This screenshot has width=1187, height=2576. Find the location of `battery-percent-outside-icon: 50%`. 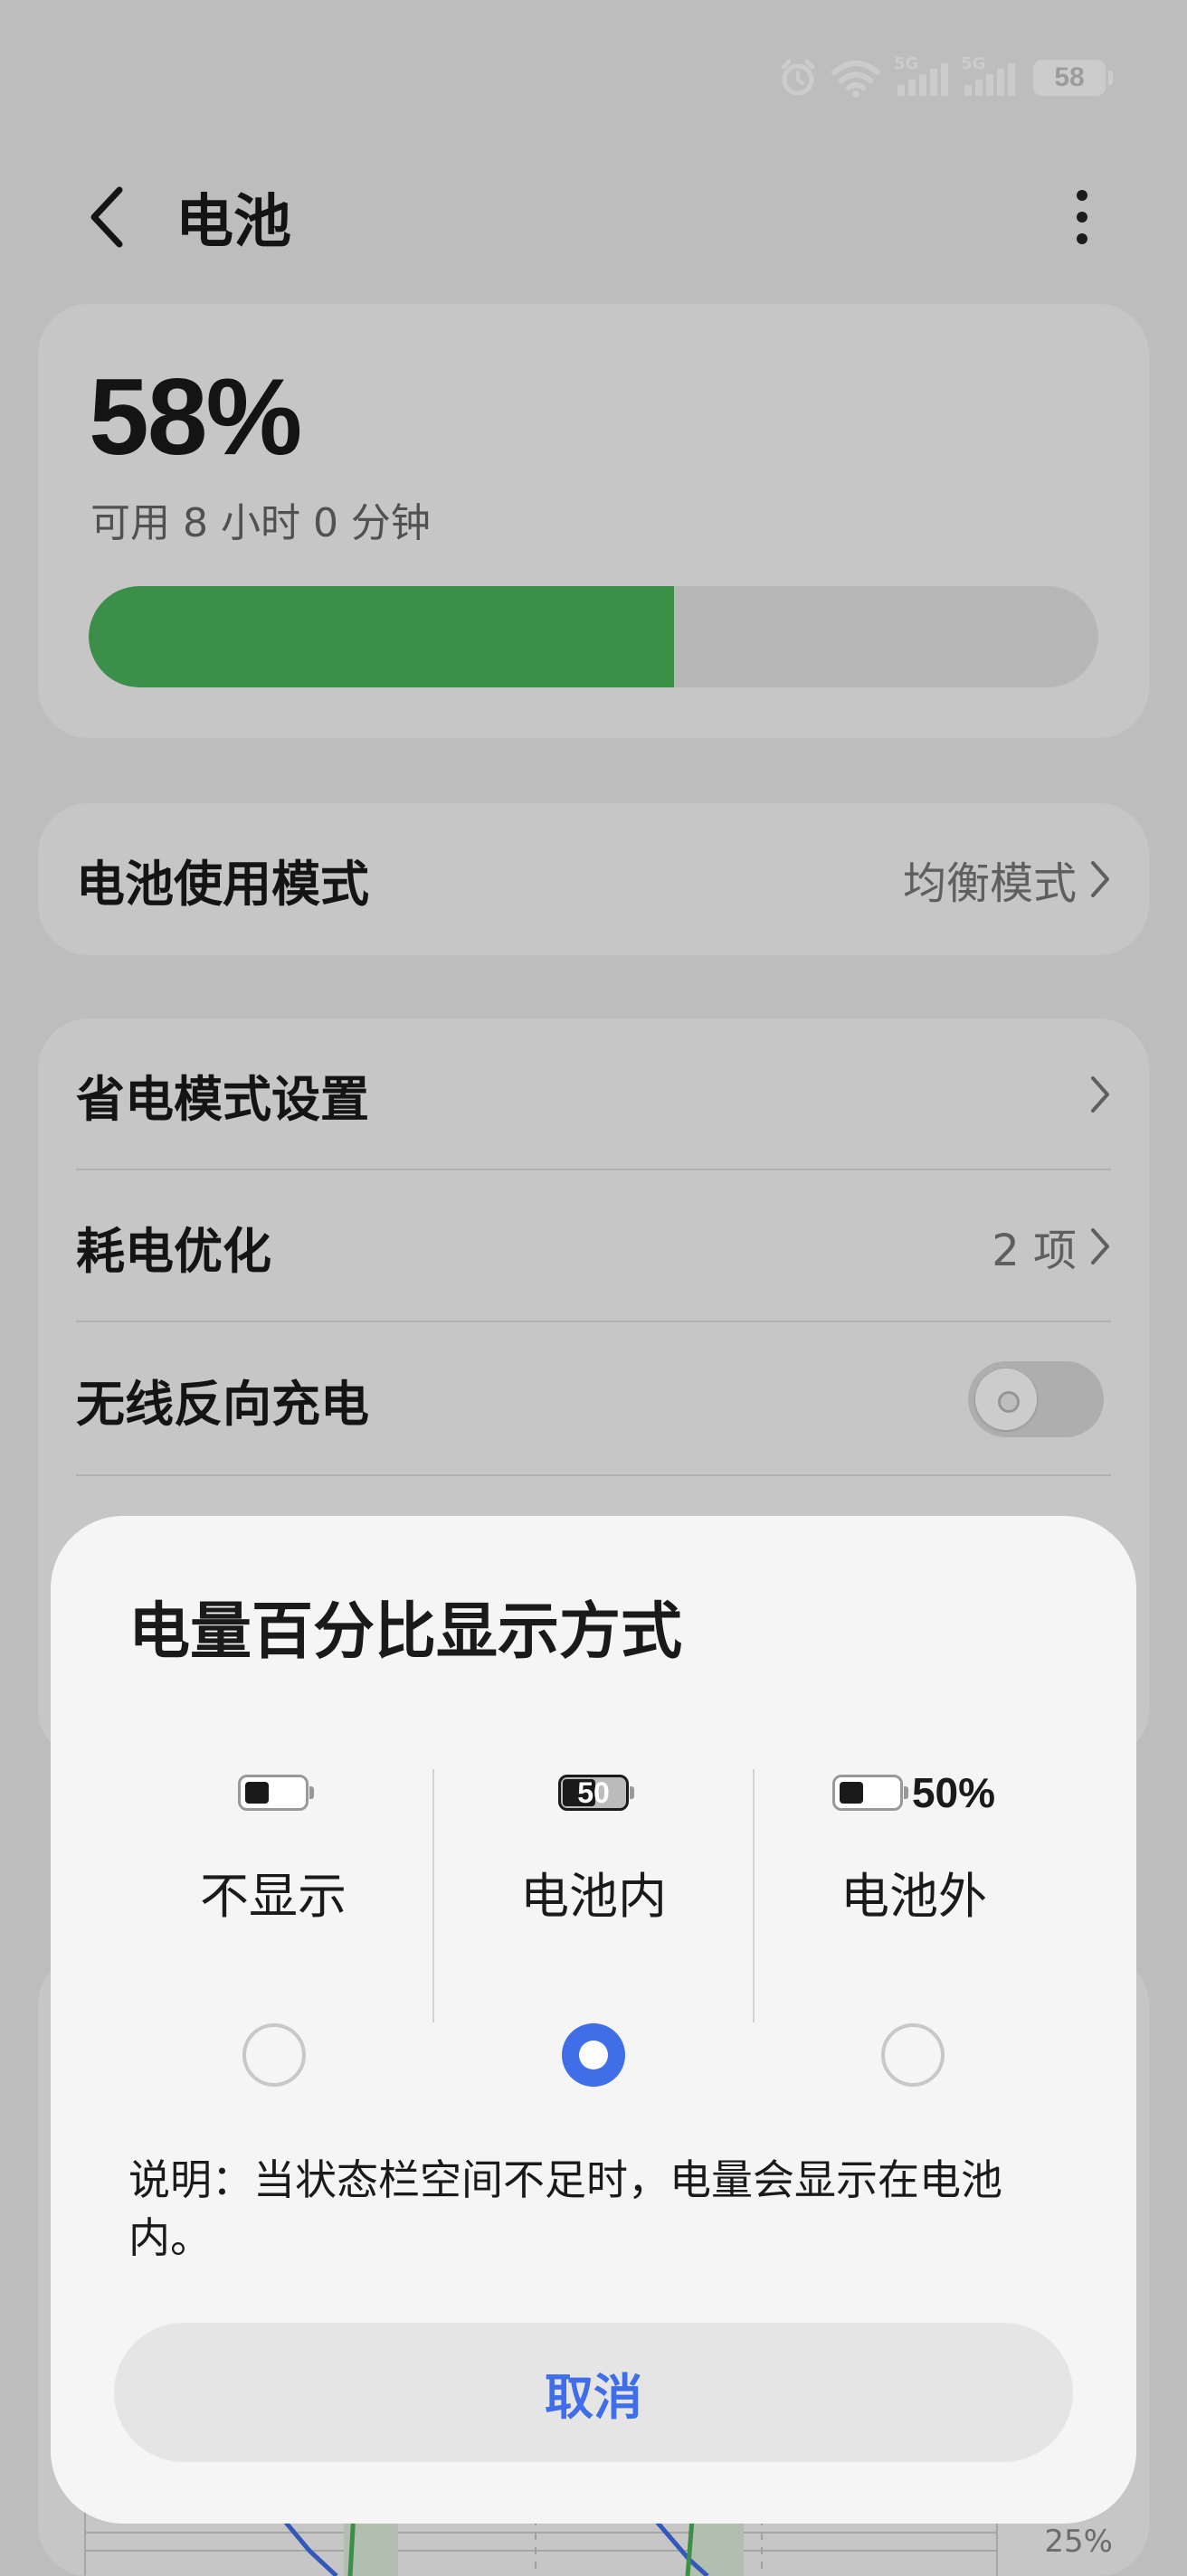

battery-percent-outside-icon: 50% is located at coordinates (914, 1793).